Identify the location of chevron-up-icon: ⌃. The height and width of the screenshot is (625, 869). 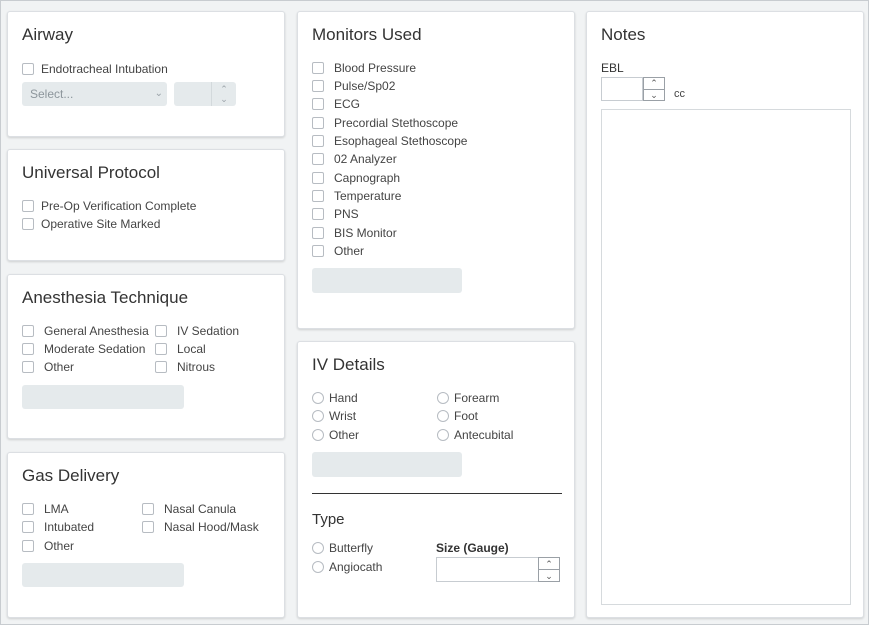
(224, 89).